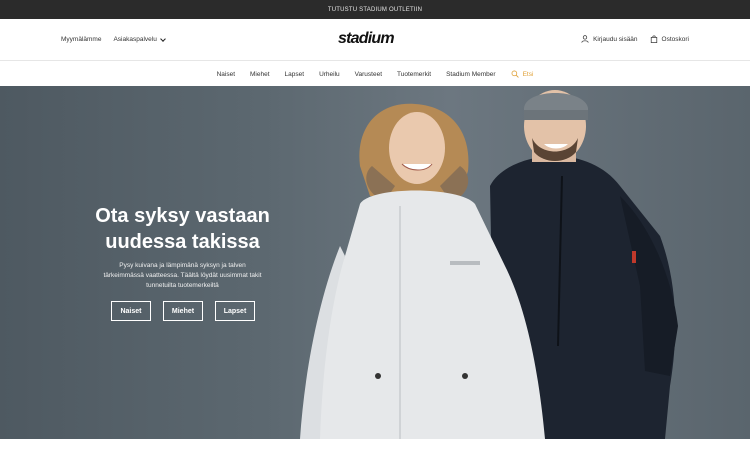 The image size is (750, 450). What do you see at coordinates (471, 74) in the screenshot?
I see `nav-item-stadium-member: Stadium Member` at bounding box center [471, 74].